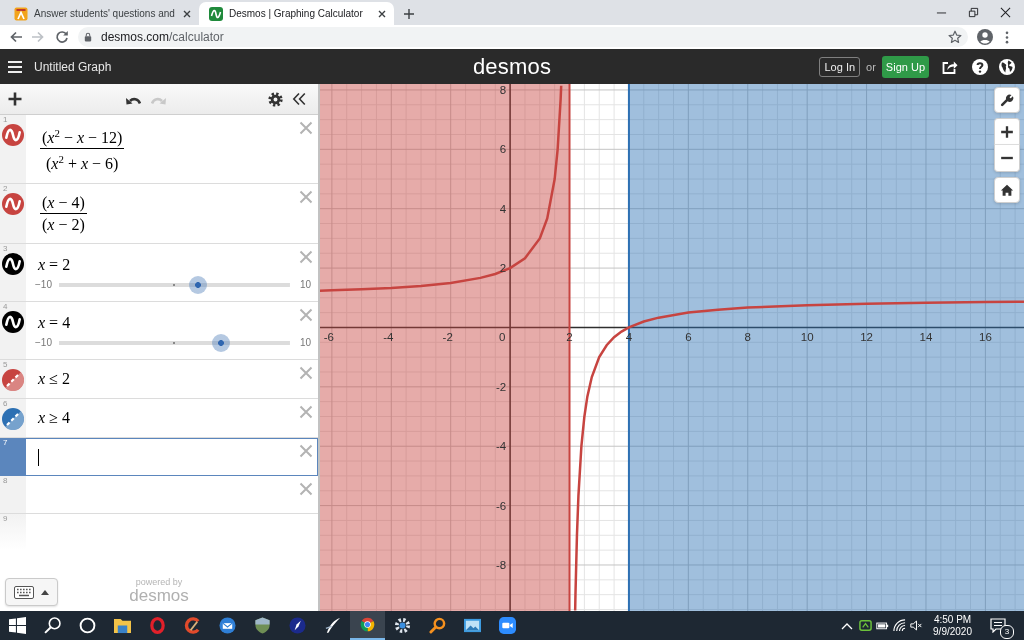 The image size is (1024, 640). Describe the element at coordinates (5, 188) in the screenshot. I see `expression-number: 2` at that location.